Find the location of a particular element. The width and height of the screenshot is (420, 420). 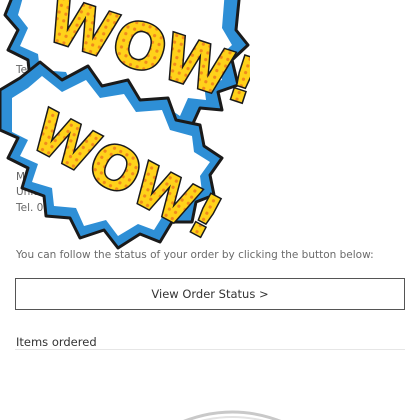

view-order-status-button: View Order Status > is located at coordinates (210, 294).